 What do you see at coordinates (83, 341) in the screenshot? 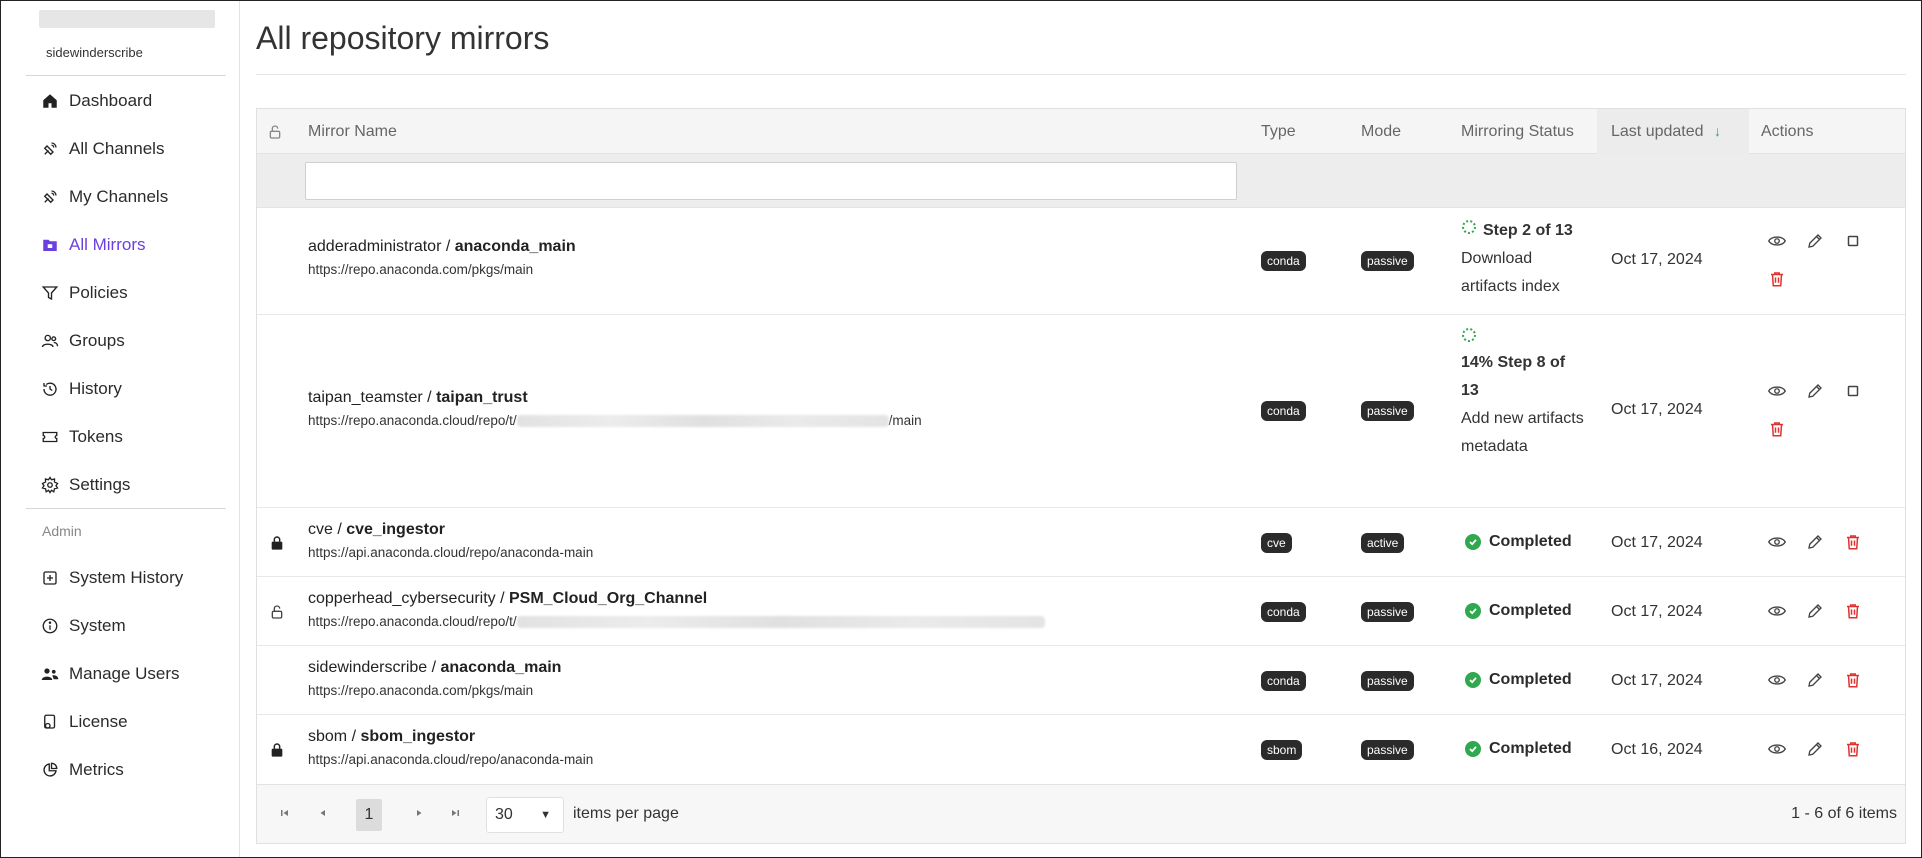
I see `sidebar-item-groups: Groups` at bounding box center [83, 341].